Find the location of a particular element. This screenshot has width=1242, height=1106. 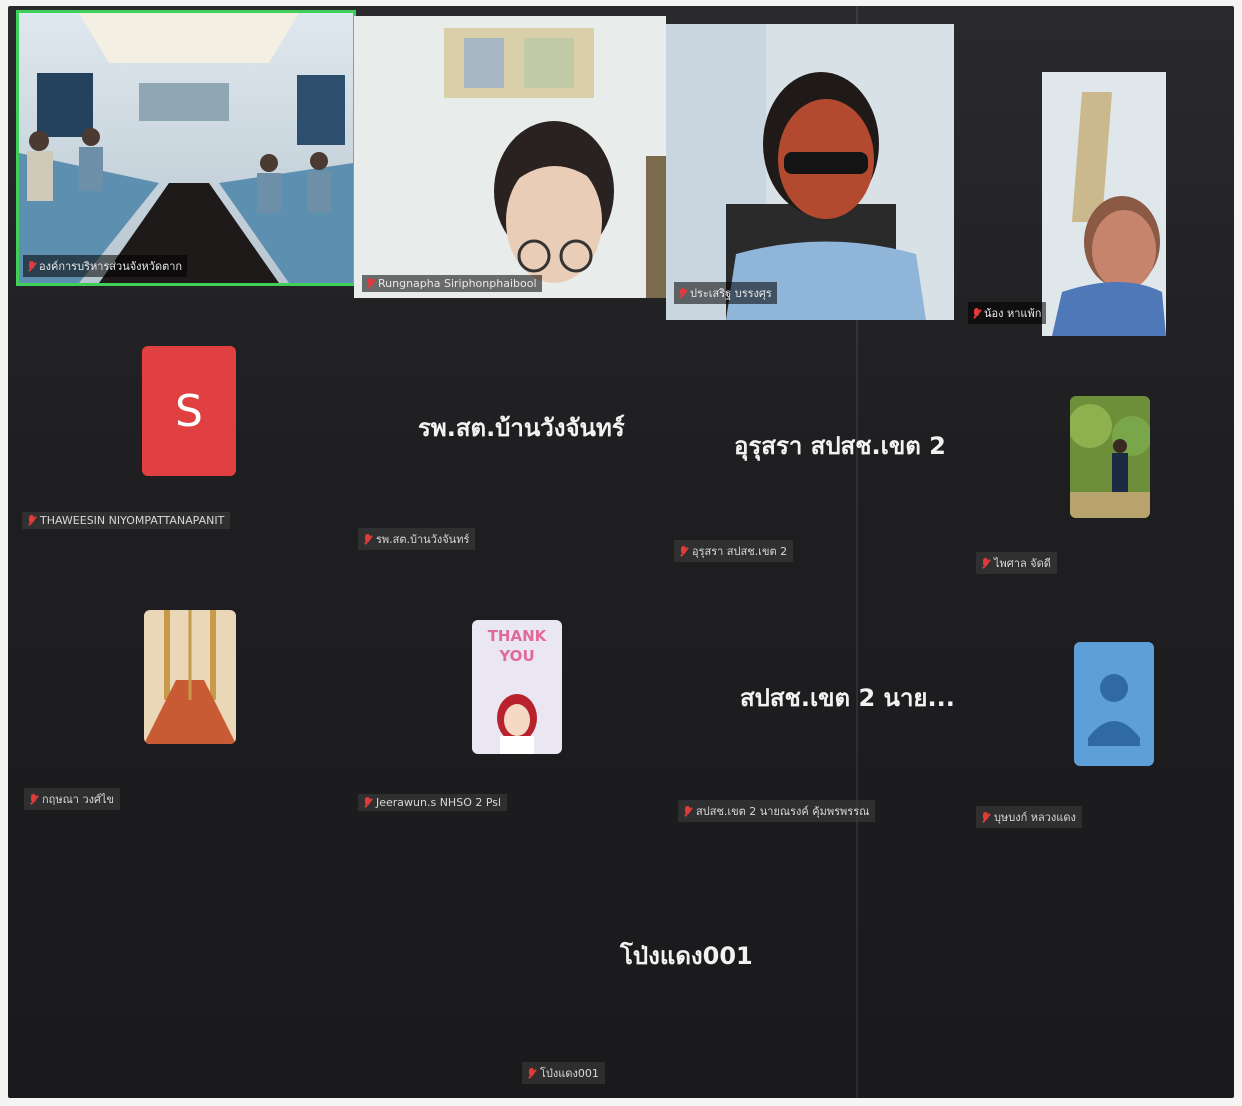

participant-nametag: กฤษณา วงศ์ไข is located at coordinates (72, 799).